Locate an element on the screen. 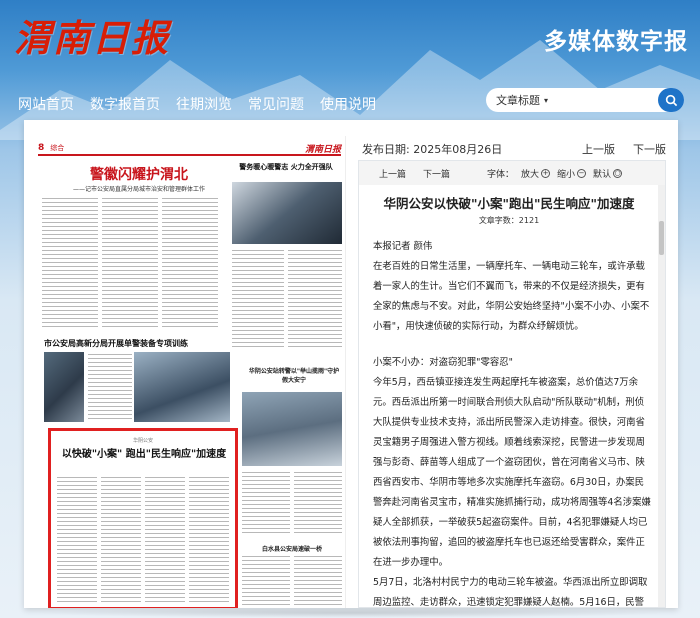 The height and width of the screenshot is (618, 700). prev-article-link: 上一篇 is located at coordinates (392, 173).